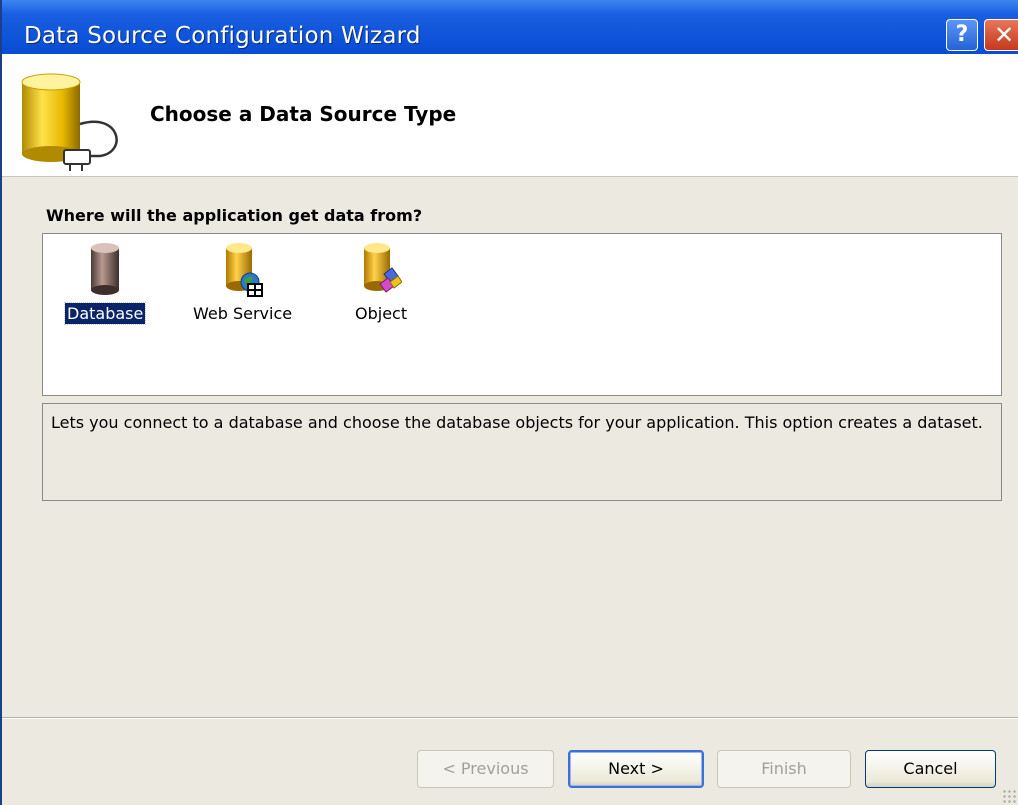 Image resolution: width=1018 pixels, height=805 pixels. I want to click on next-button: Next >, so click(636, 769).